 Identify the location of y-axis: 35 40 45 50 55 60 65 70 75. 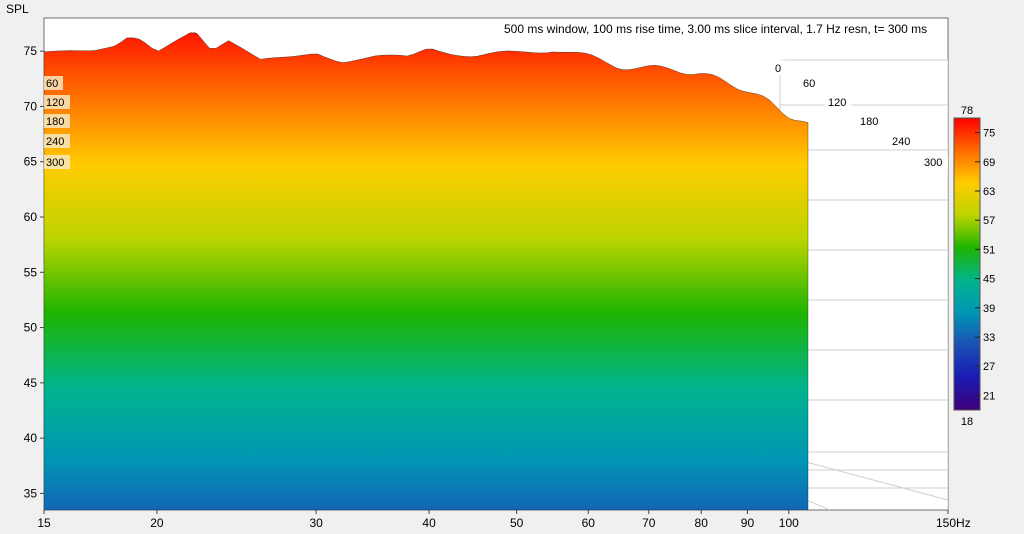
(34, 272).